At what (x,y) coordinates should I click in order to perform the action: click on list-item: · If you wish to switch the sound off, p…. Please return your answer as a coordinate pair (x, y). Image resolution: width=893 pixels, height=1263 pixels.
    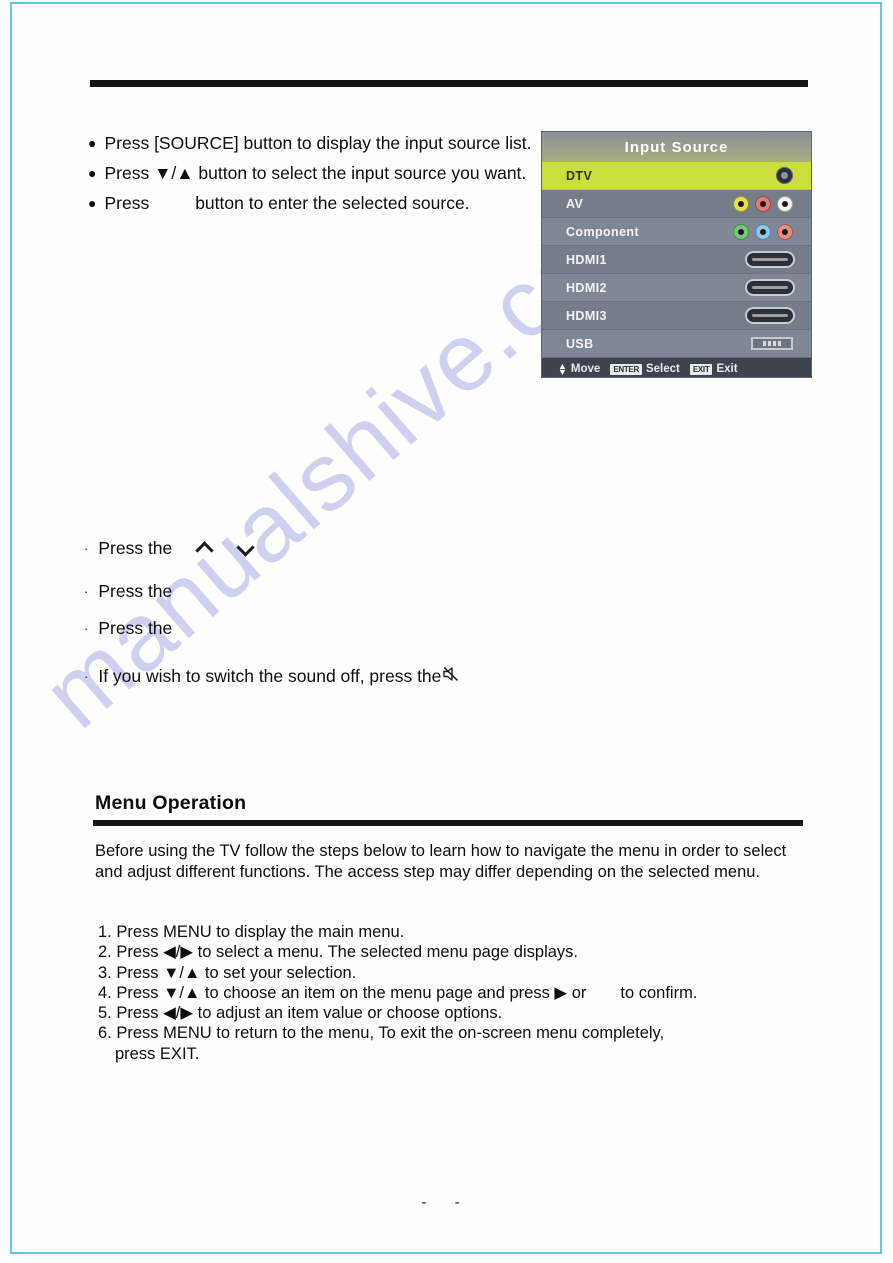
    Looking at the image, I should click on (319, 676).